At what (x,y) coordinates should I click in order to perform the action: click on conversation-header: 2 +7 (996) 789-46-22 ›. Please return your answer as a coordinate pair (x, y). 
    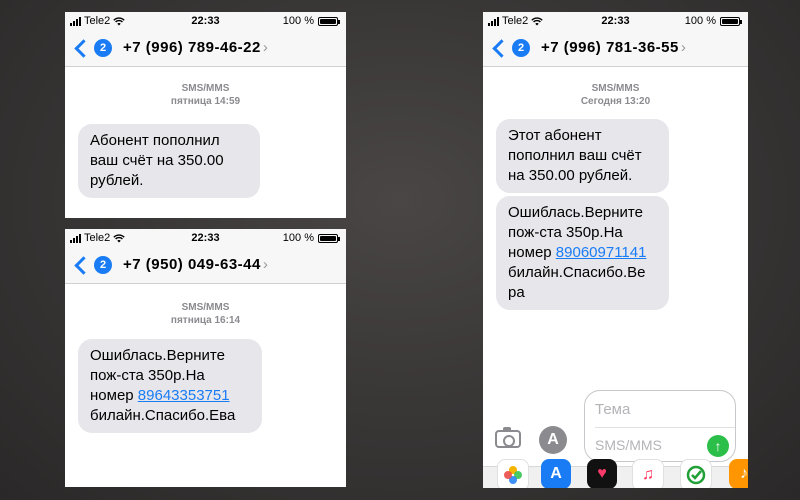
    Looking at the image, I should click on (205, 48).